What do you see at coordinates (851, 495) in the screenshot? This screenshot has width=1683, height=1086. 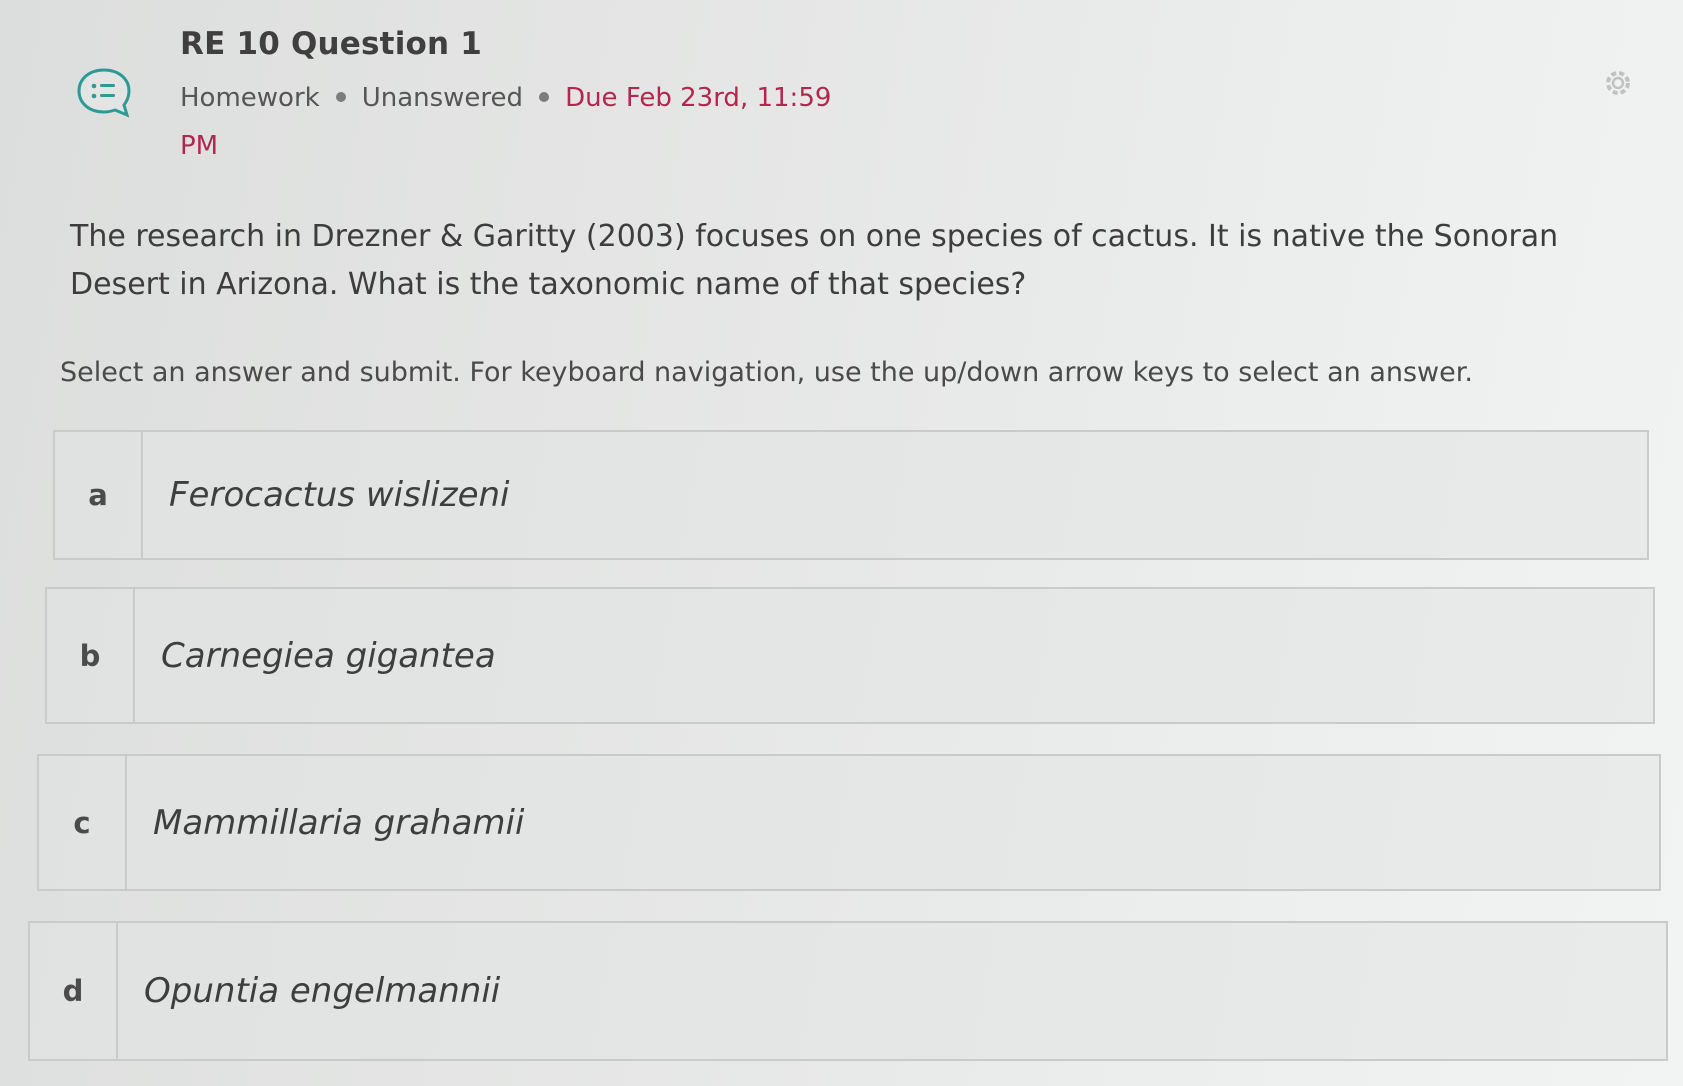 I see `answer-option-a: a Ferocactus wislizeni` at bounding box center [851, 495].